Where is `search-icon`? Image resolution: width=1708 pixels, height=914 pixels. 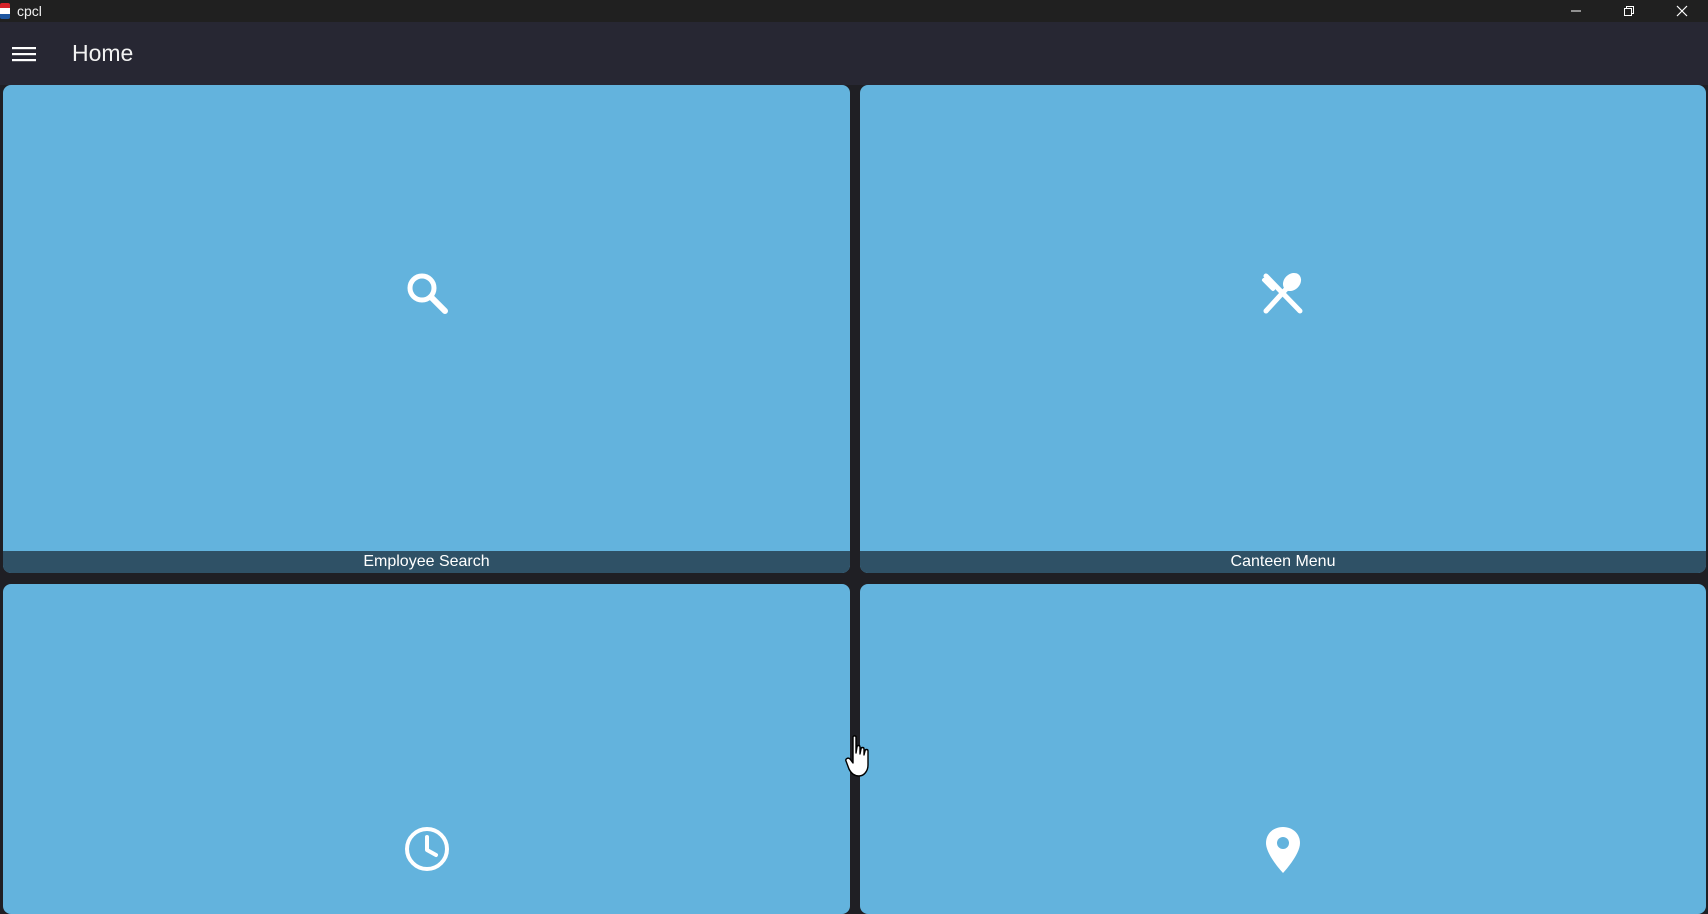 search-icon is located at coordinates (427, 293).